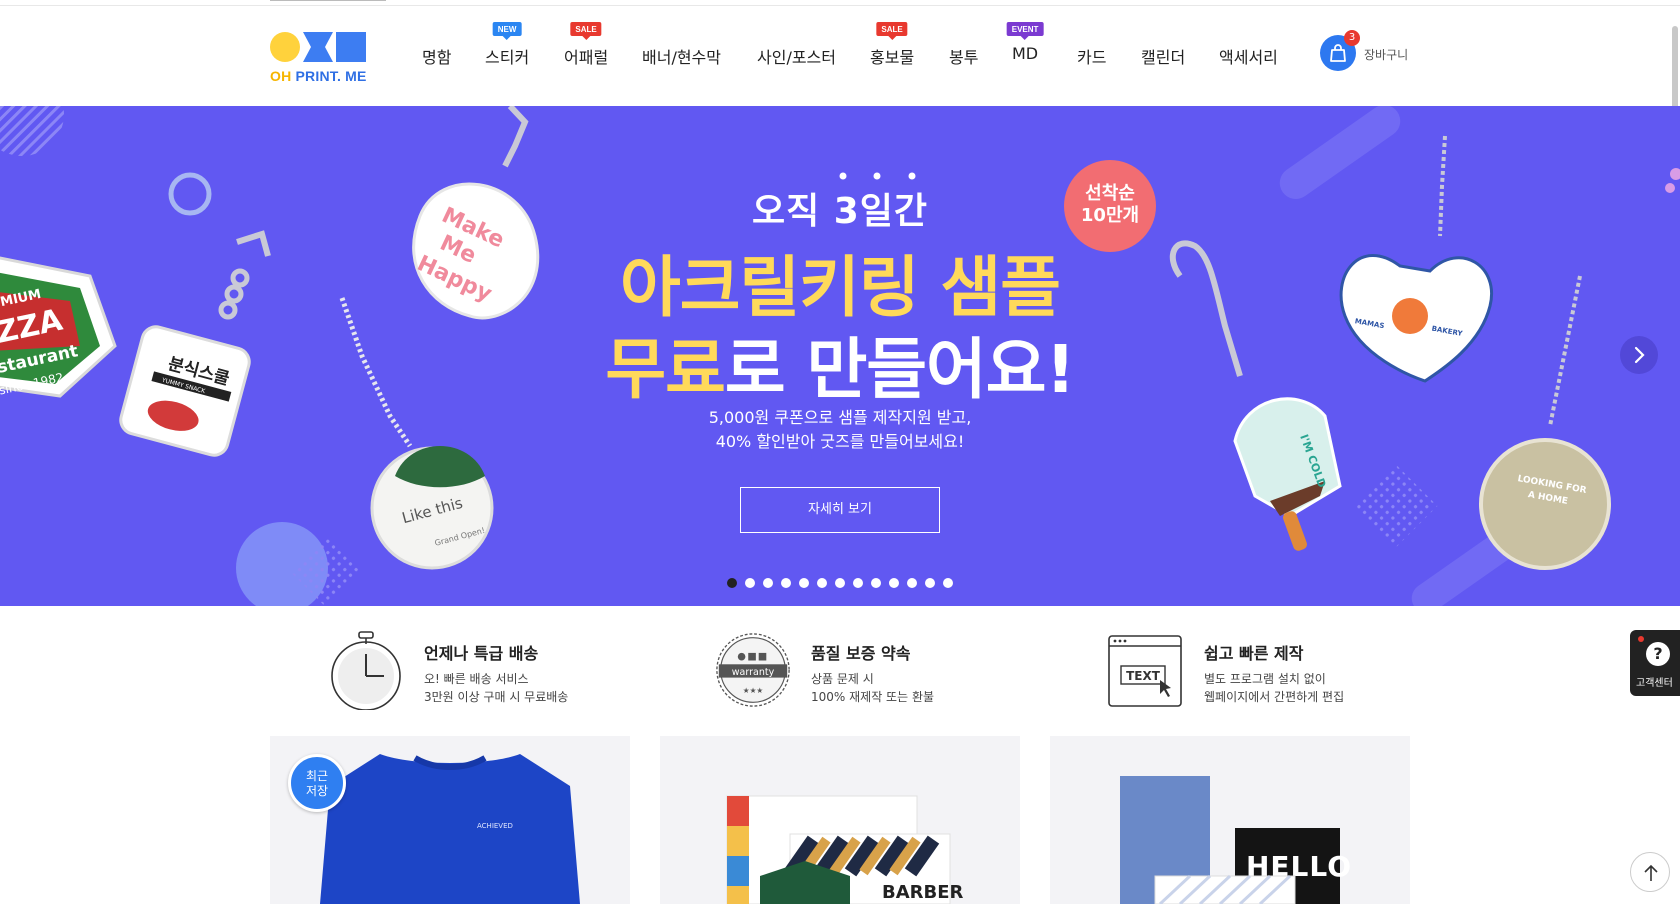  I want to click on logo-hourglass-shape, so click(318, 47).